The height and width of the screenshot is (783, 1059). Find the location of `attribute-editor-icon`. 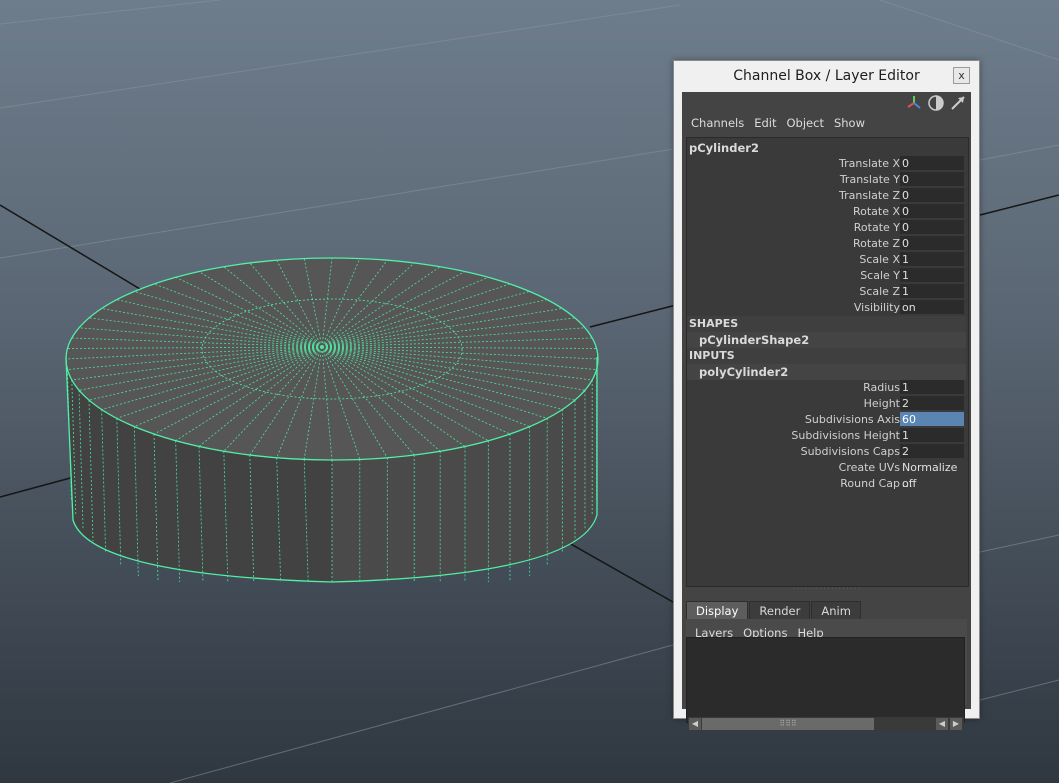

attribute-editor-icon is located at coordinates (936, 103).